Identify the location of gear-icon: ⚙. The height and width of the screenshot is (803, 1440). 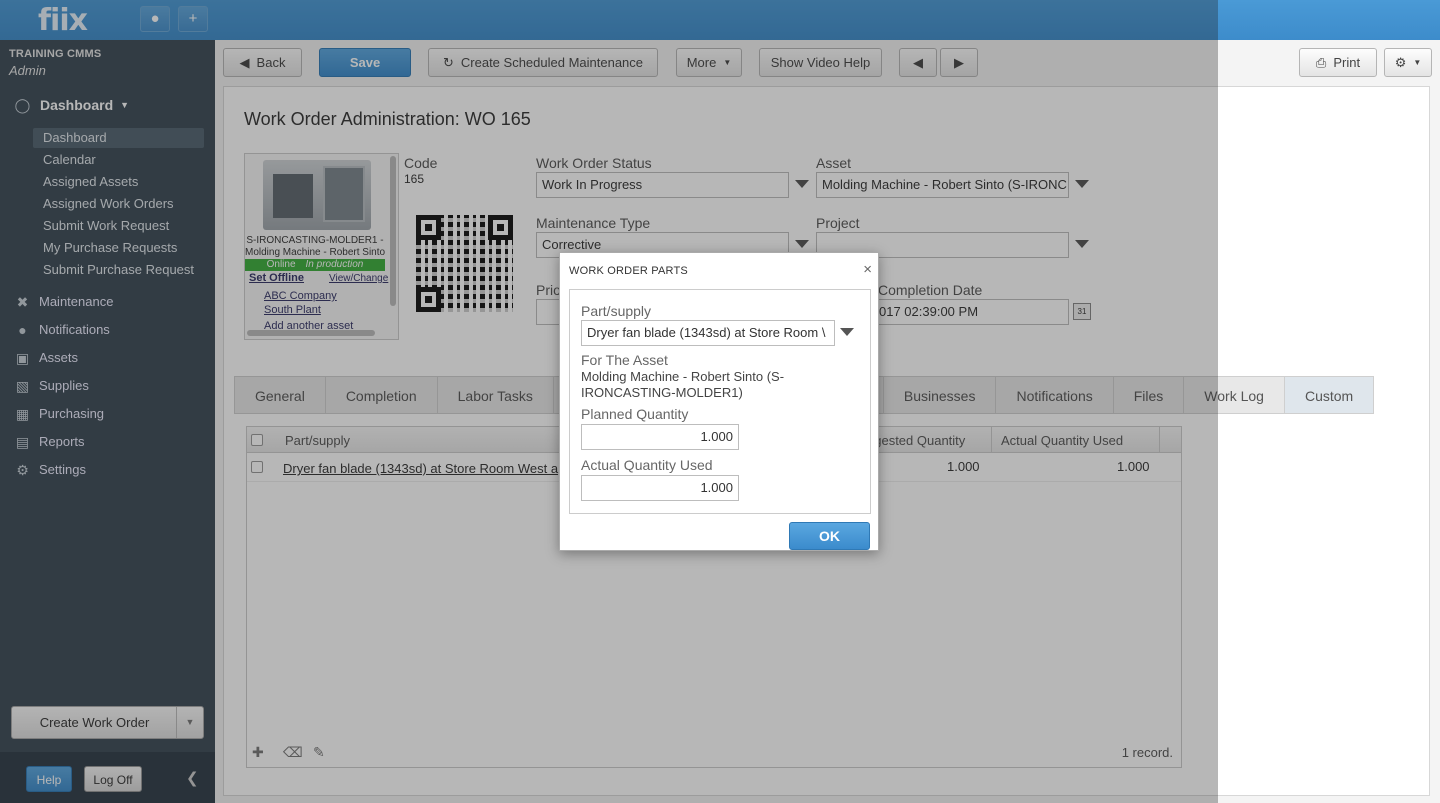
(1400, 62).